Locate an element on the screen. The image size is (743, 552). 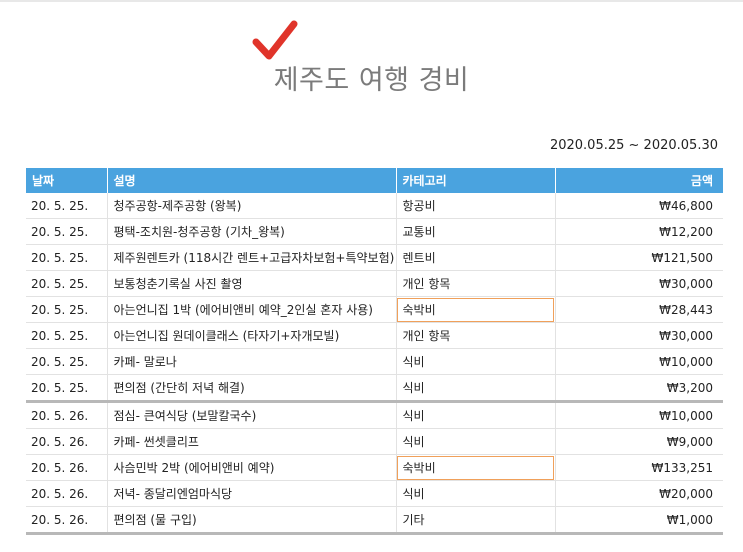
table-row: 20. 5. 26. 저녁- 종달리엔엄마식당 식비 ₩20,000 is located at coordinates (374, 493).